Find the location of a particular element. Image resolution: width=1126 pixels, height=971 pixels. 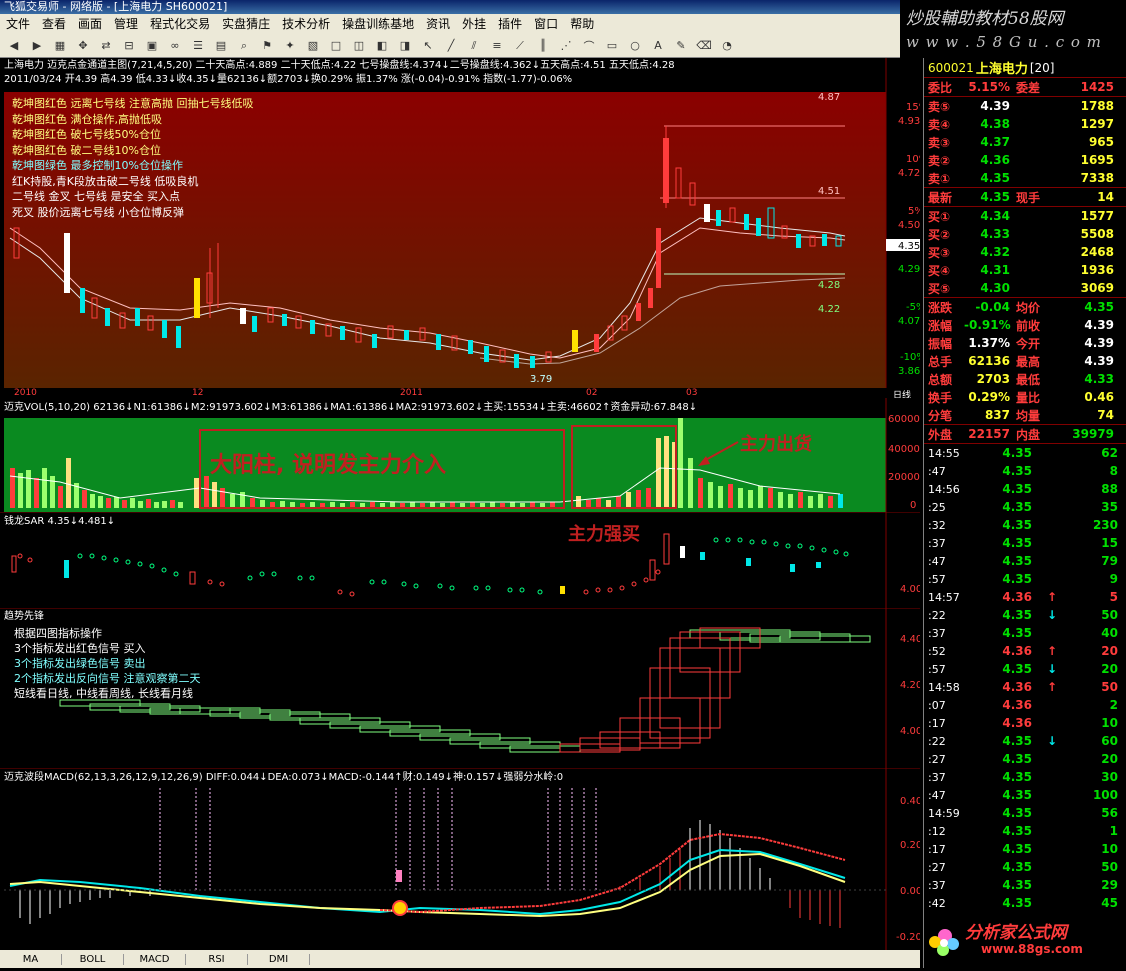

menu-file: 文件 is located at coordinates (18, 24).